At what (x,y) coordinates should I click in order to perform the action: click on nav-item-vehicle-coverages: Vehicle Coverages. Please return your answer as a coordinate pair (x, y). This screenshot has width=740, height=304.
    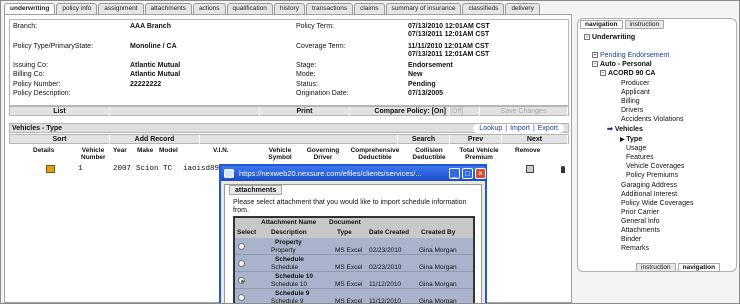
    Looking at the image, I should click on (655, 166).